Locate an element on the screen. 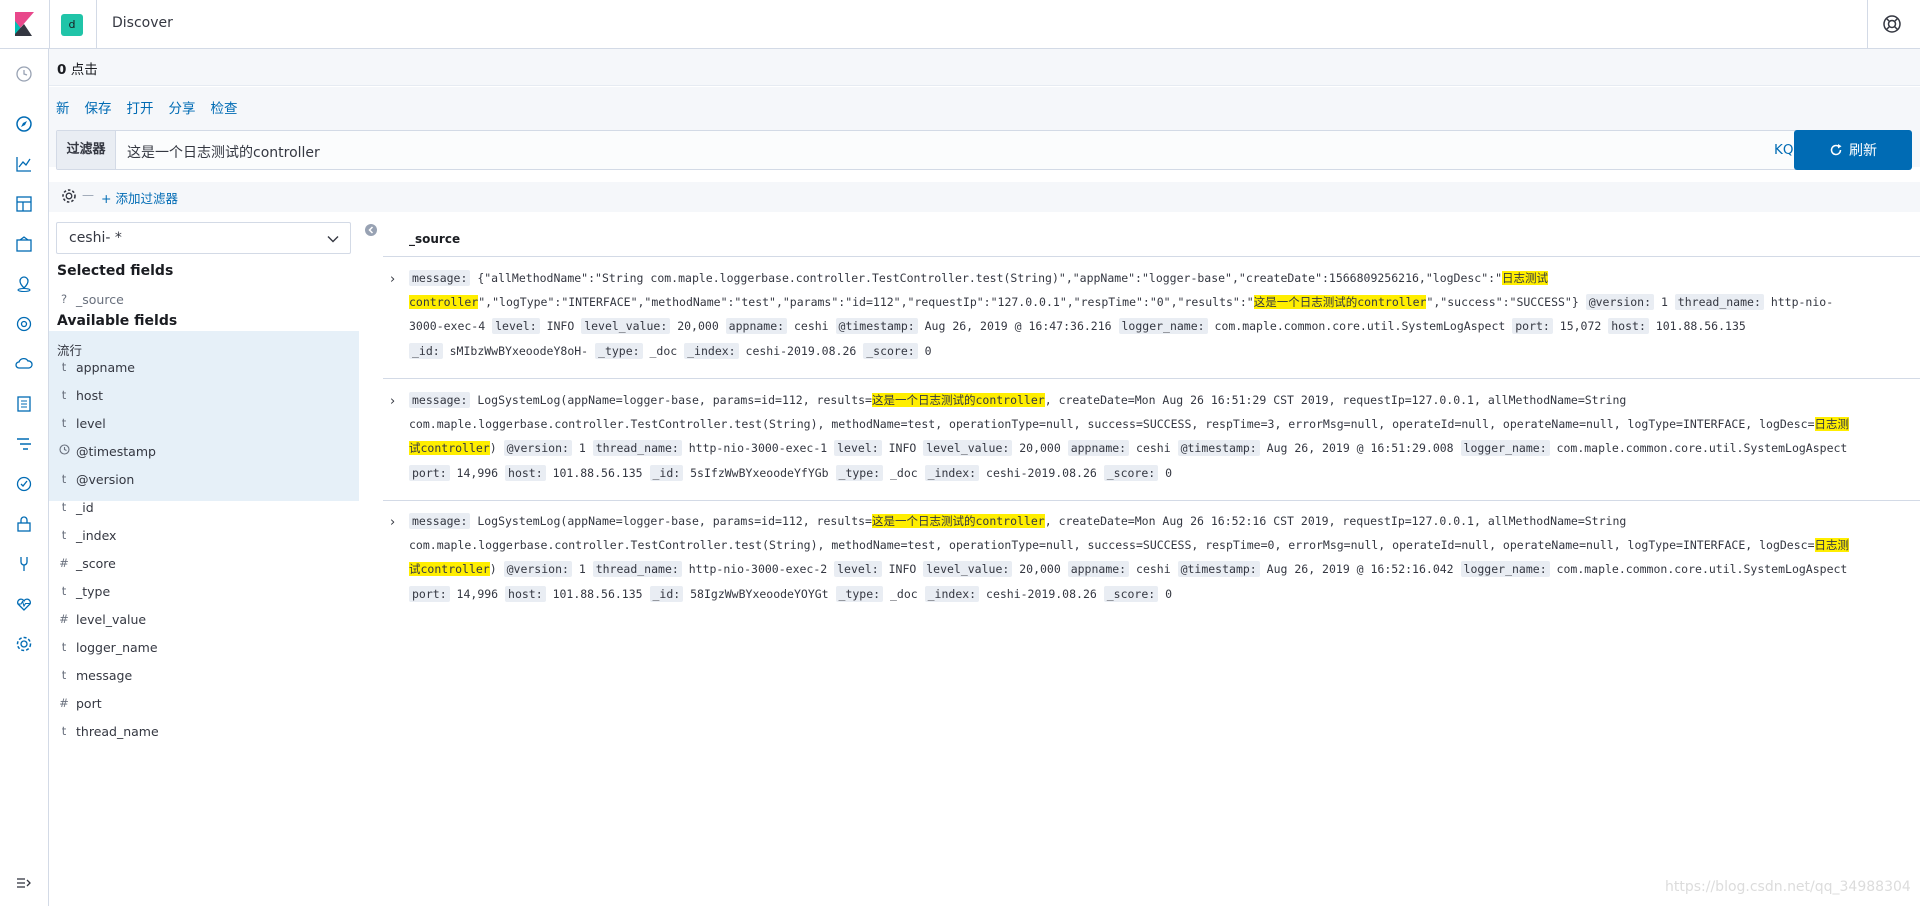 Image resolution: width=1920 pixels, height=906 pixels. refresh-label: 刷新 is located at coordinates (1863, 151).